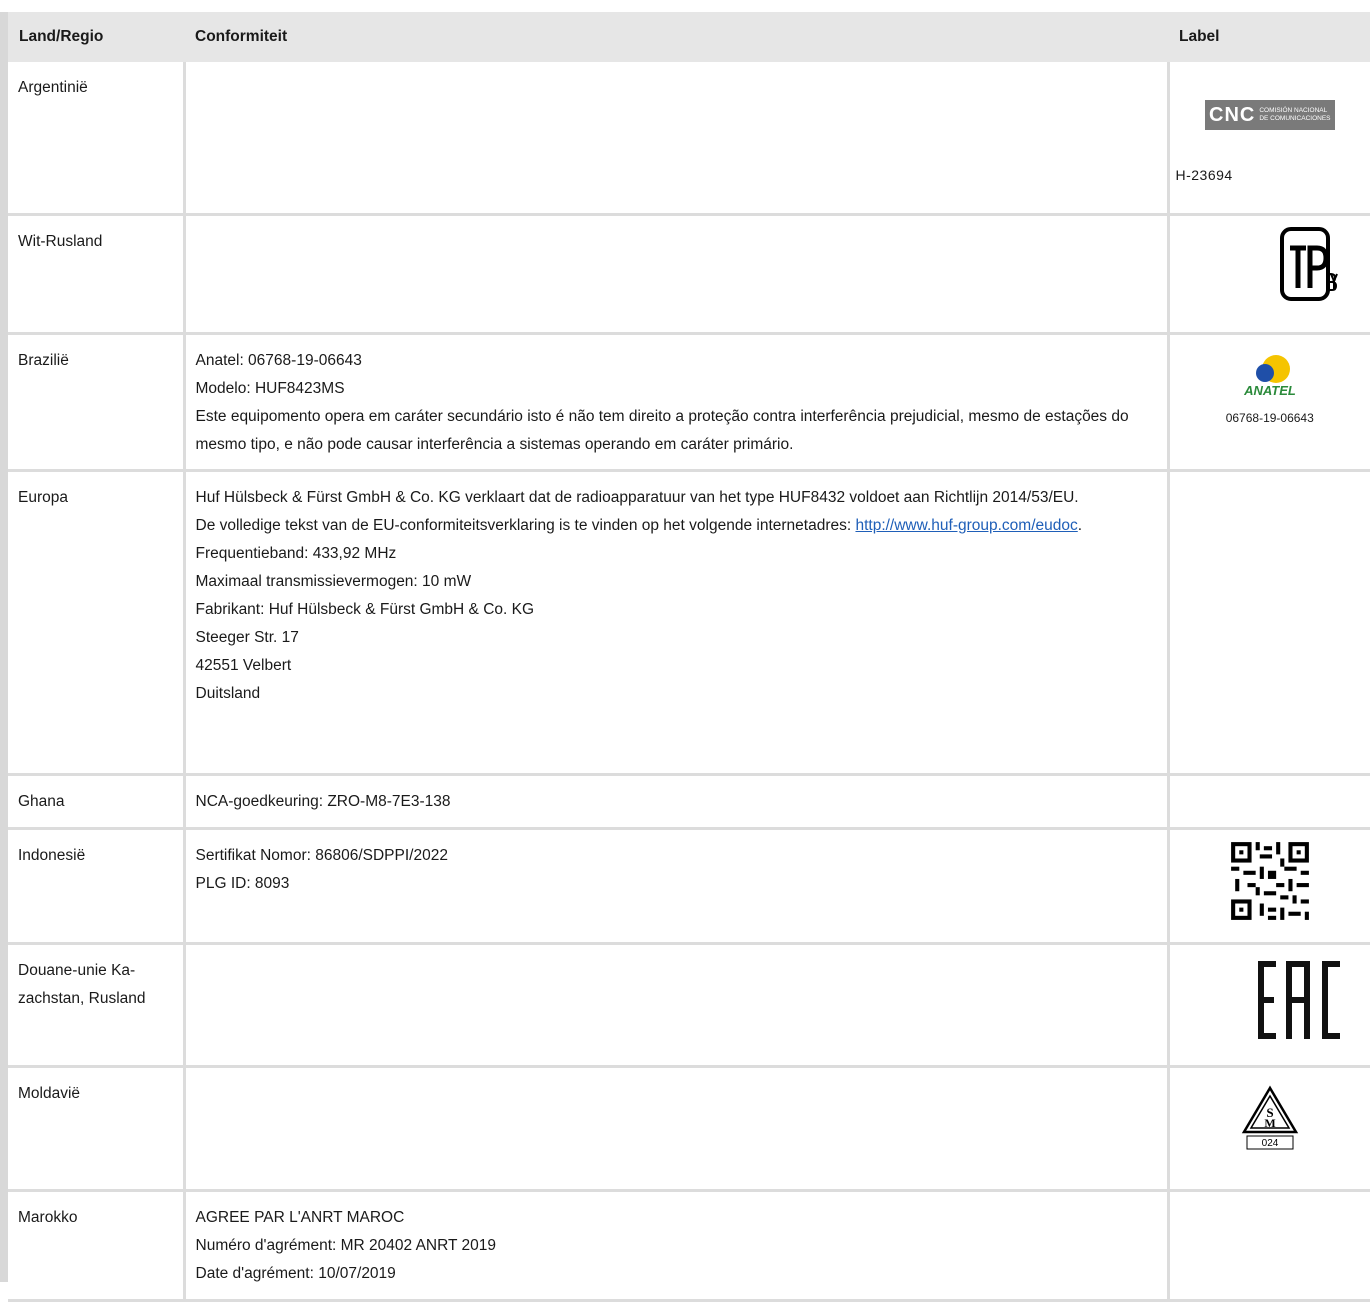 Image resolution: width=1370 pixels, height=1302 pixels. I want to click on cnc-logo: CNC COMISIÓN NACIONAL DE COMUNICACIONES, so click(1270, 115).